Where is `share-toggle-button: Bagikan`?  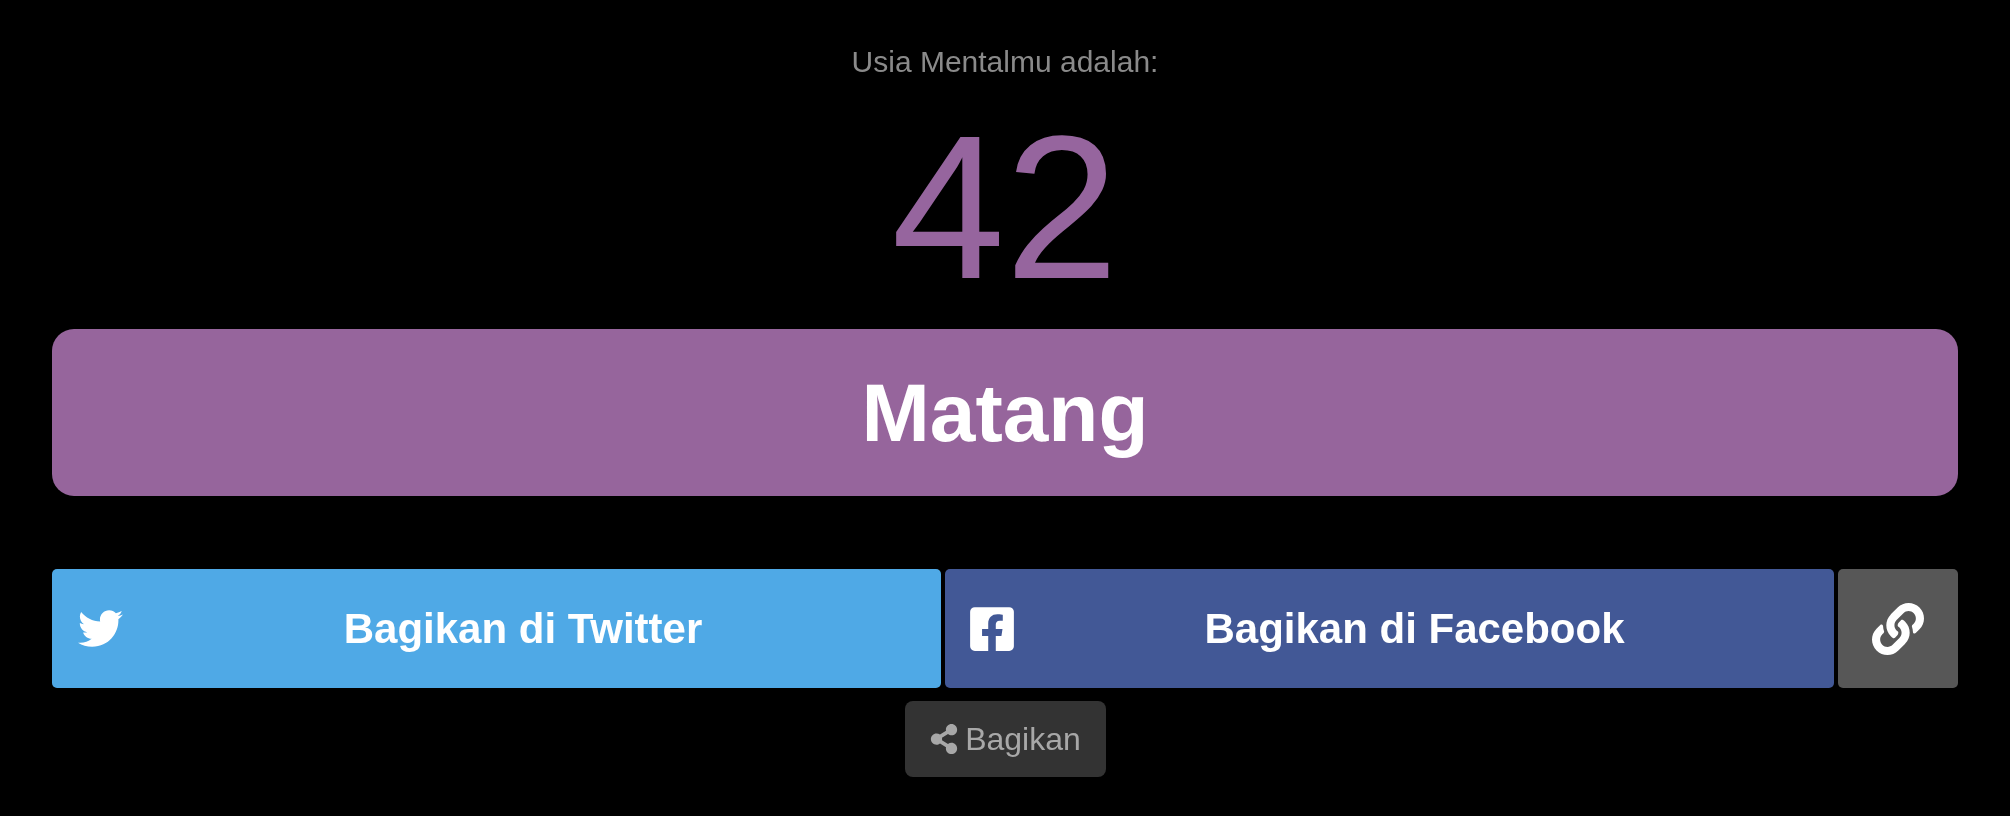 share-toggle-button: Bagikan is located at coordinates (1005, 739).